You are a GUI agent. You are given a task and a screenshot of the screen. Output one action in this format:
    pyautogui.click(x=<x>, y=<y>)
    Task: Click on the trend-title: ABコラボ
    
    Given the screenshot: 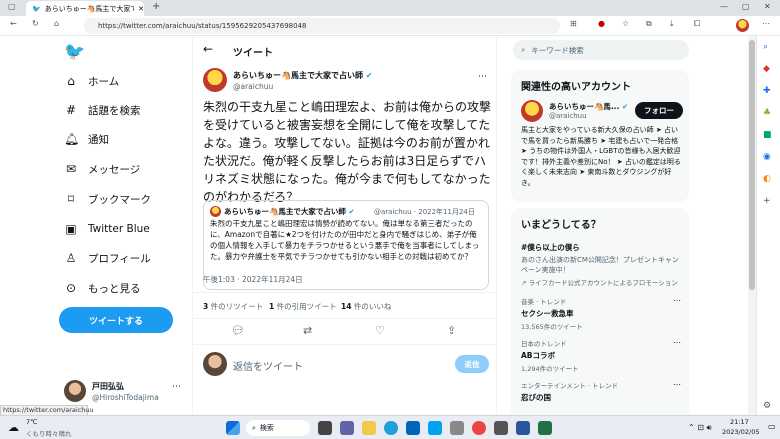 What is the action you would take?
    pyautogui.click(x=538, y=355)
    